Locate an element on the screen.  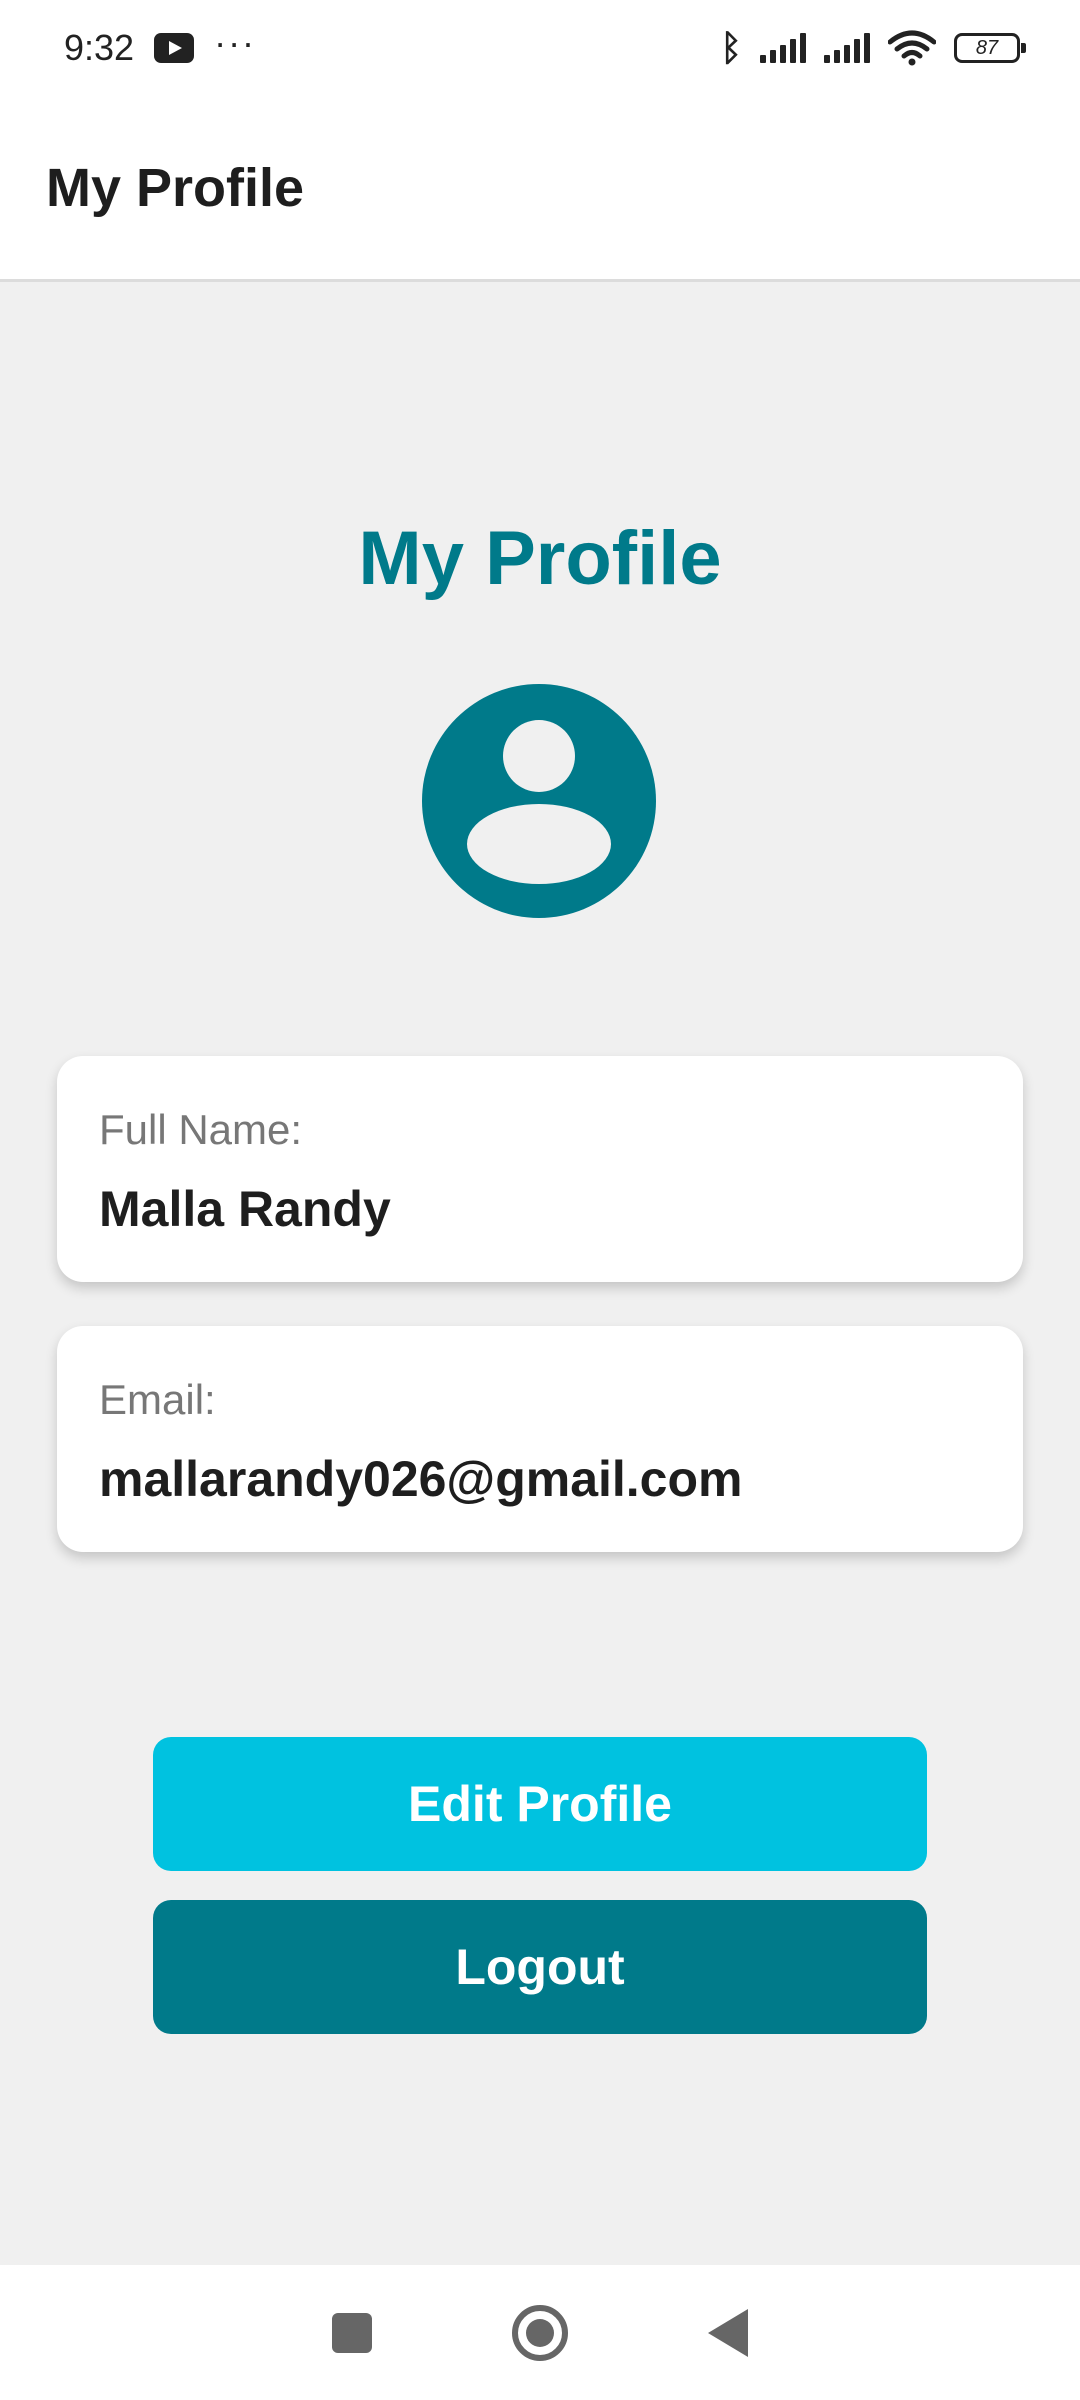
edit-profile-button: Edit Profile is located at coordinates (540, 1804).